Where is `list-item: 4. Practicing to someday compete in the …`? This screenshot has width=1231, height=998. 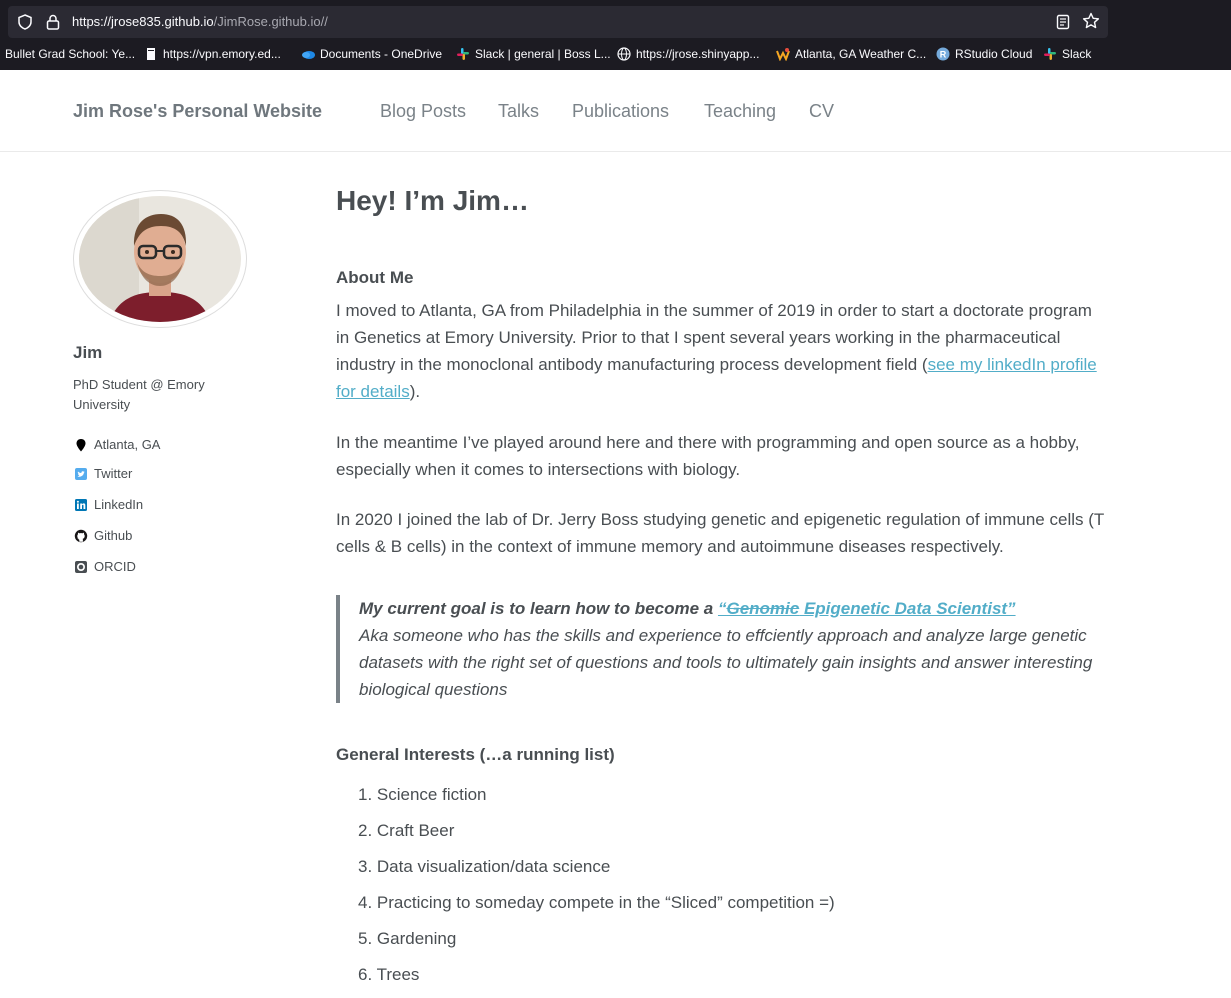
list-item: 4. Practicing to someday compete in the … is located at coordinates (596, 902).